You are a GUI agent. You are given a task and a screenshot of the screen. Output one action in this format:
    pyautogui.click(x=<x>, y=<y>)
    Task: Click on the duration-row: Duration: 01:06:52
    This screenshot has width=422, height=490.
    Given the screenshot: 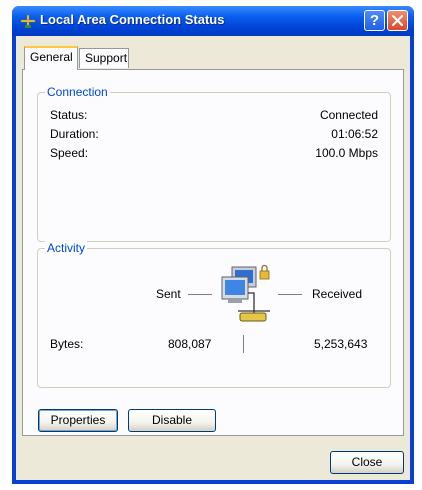 What is the action you would take?
    pyautogui.click(x=214, y=135)
    